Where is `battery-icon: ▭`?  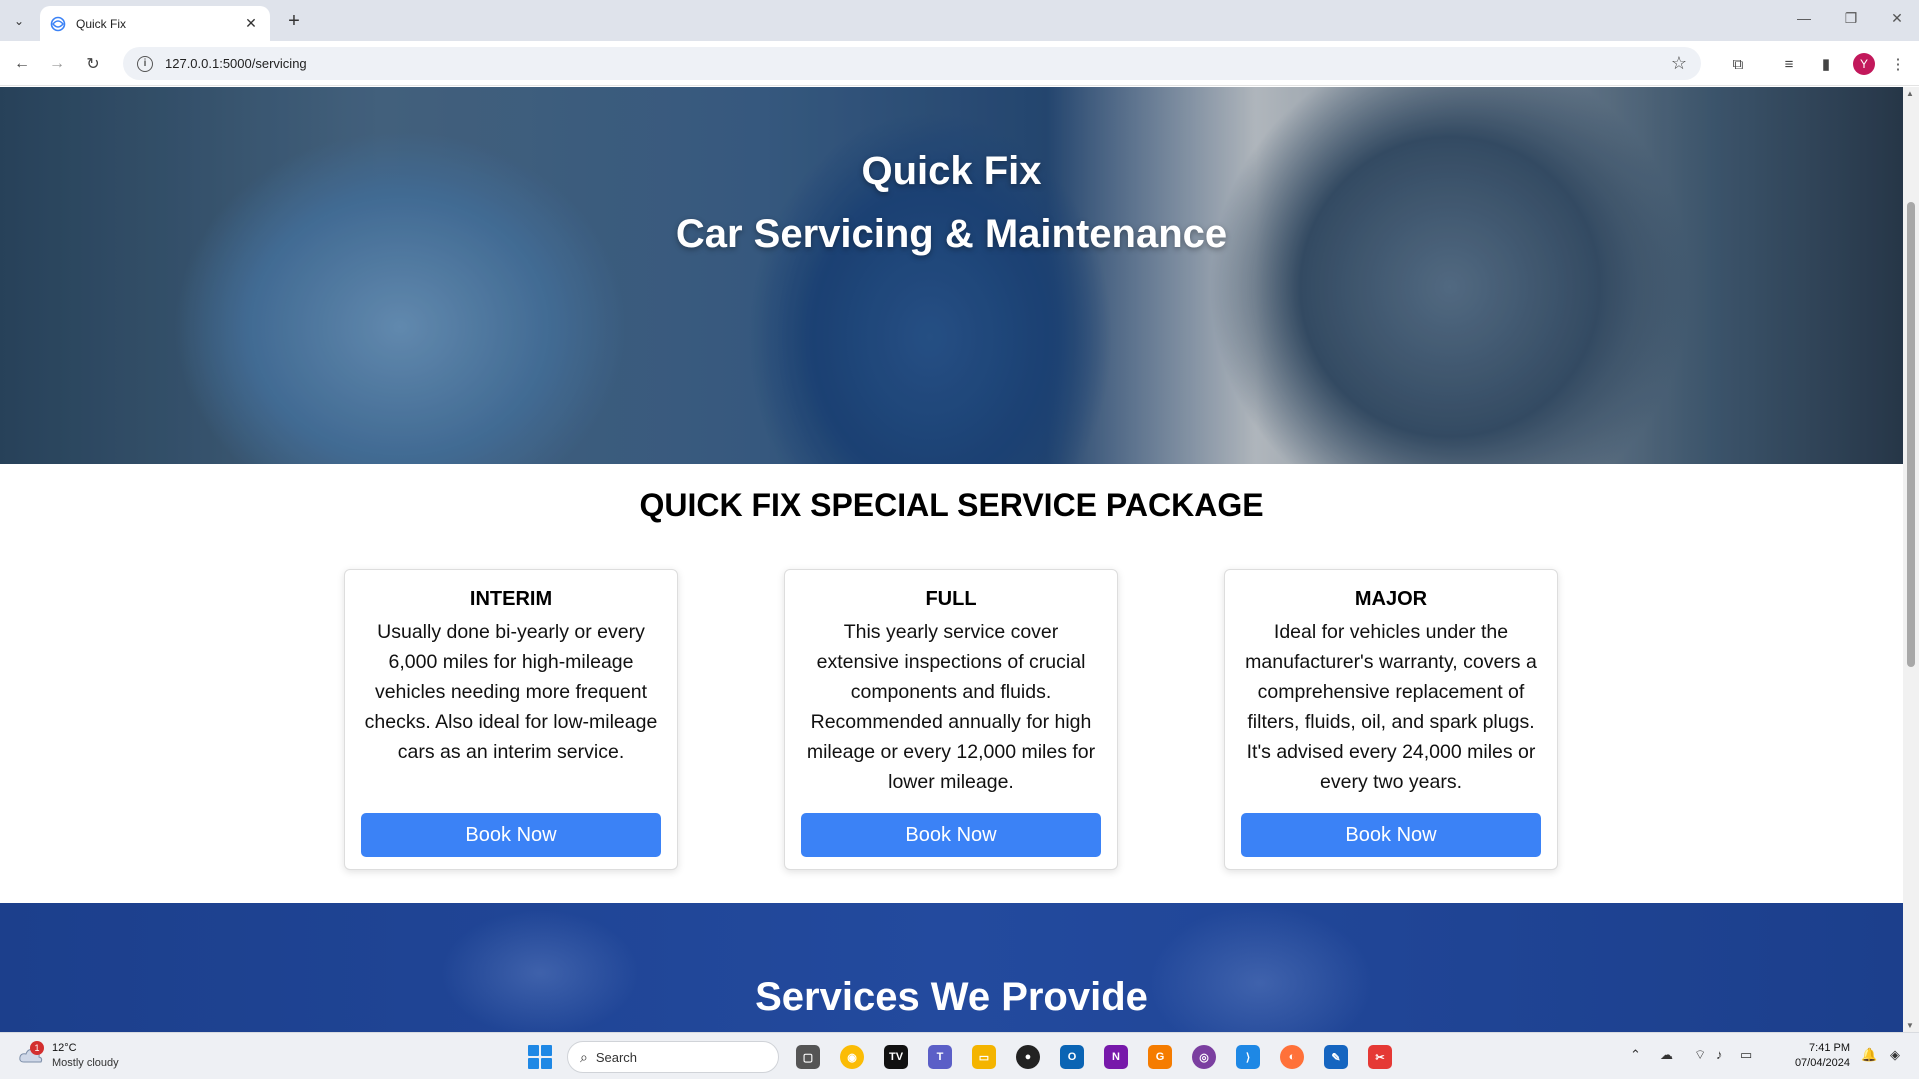 battery-icon: ▭ is located at coordinates (1746, 1055).